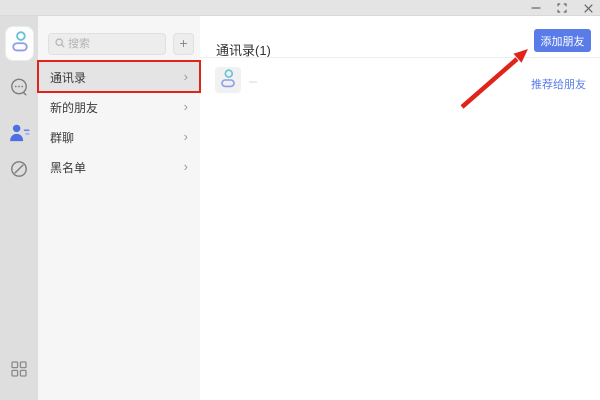  I want to click on add-friend-button: 添加朋友, so click(562, 40).